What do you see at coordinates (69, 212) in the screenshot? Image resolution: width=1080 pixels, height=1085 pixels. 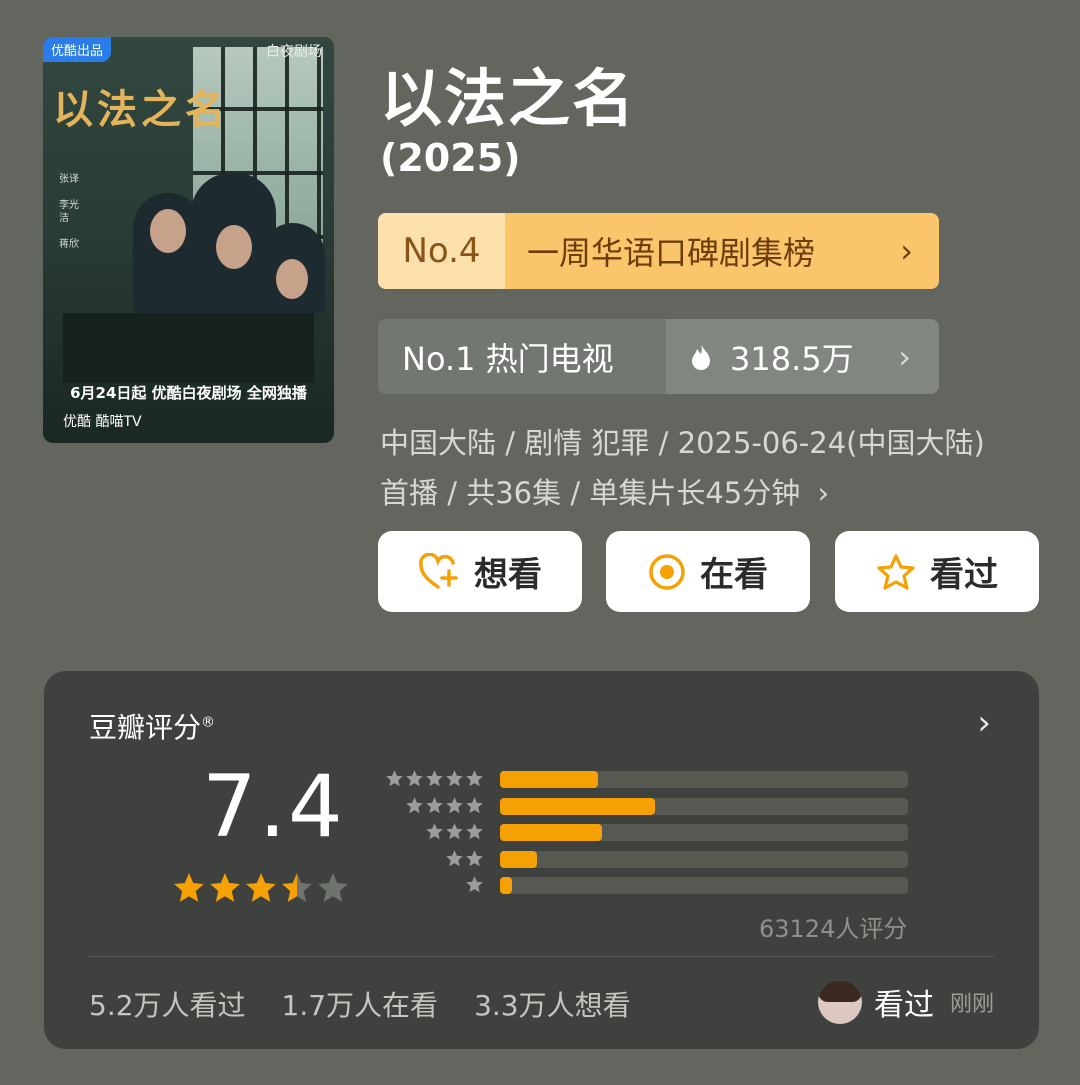 I see `cast-name: 李光洁` at bounding box center [69, 212].